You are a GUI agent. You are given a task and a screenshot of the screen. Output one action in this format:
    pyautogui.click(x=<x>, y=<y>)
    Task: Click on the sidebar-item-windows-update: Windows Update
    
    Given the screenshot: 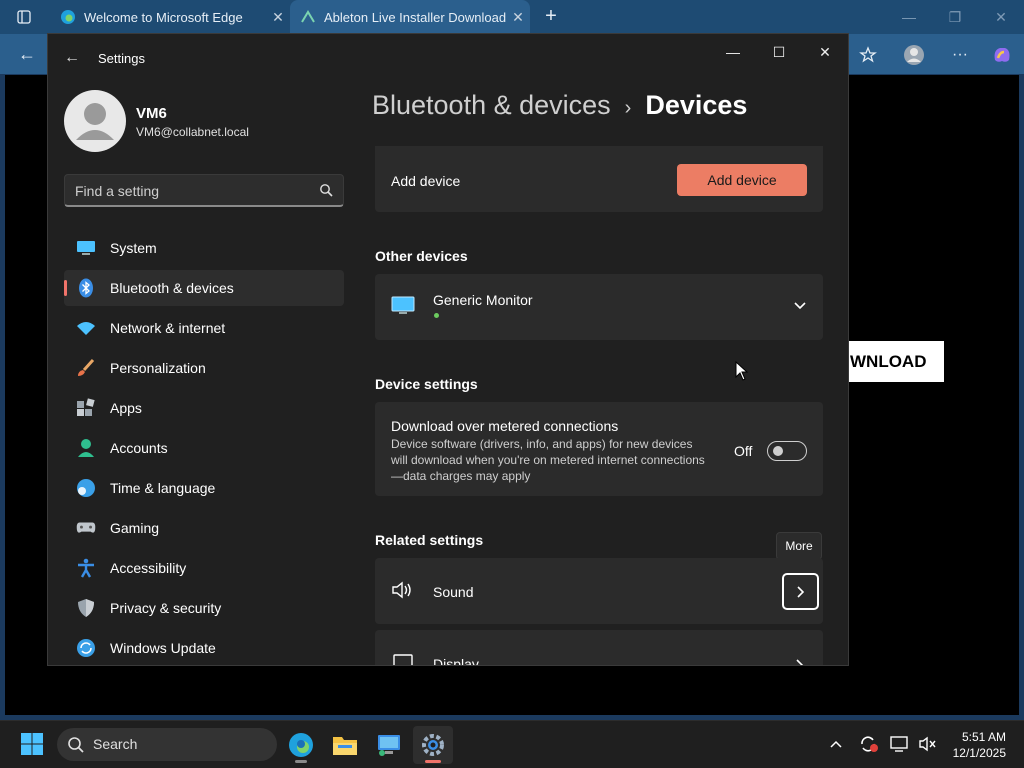 What is the action you would take?
    pyautogui.click(x=204, y=647)
    